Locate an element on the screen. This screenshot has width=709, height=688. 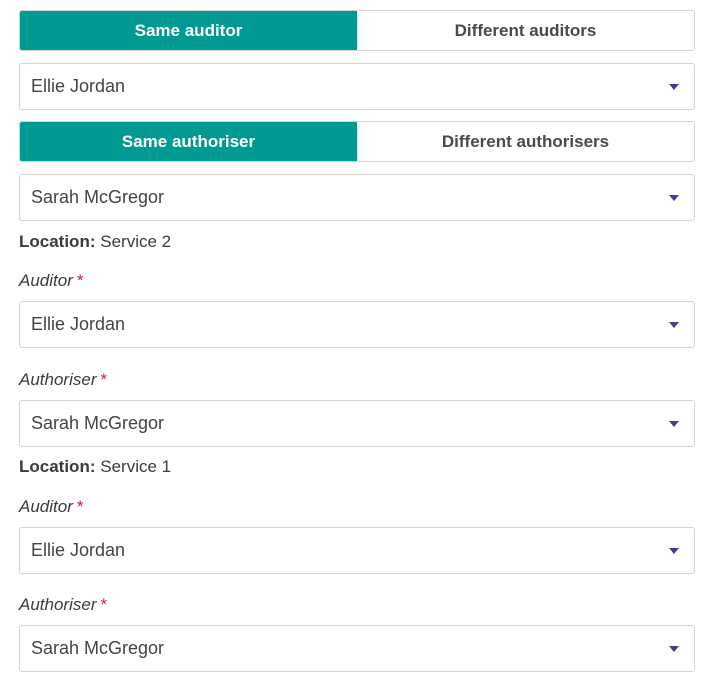
authoriser-select-value: Sarah McGregor is located at coordinates (98, 197).